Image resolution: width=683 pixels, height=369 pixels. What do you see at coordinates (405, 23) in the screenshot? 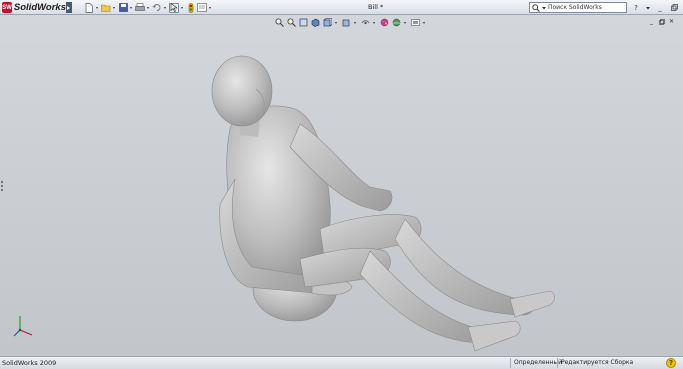
I see `apply-scene-dropdown` at bounding box center [405, 23].